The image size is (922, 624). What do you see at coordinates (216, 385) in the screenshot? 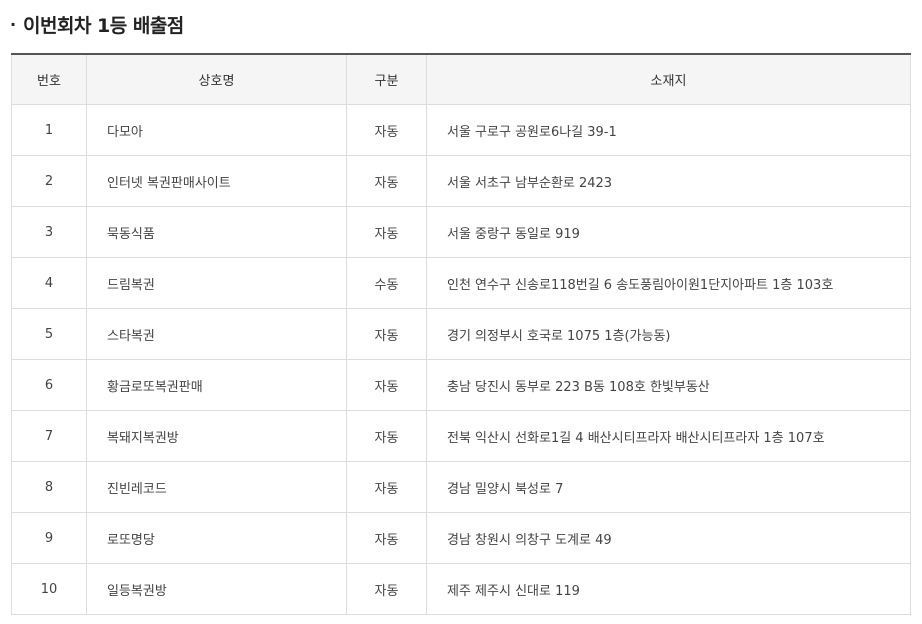
I see `row-store-name: 황금로또복권판매` at bounding box center [216, 385].